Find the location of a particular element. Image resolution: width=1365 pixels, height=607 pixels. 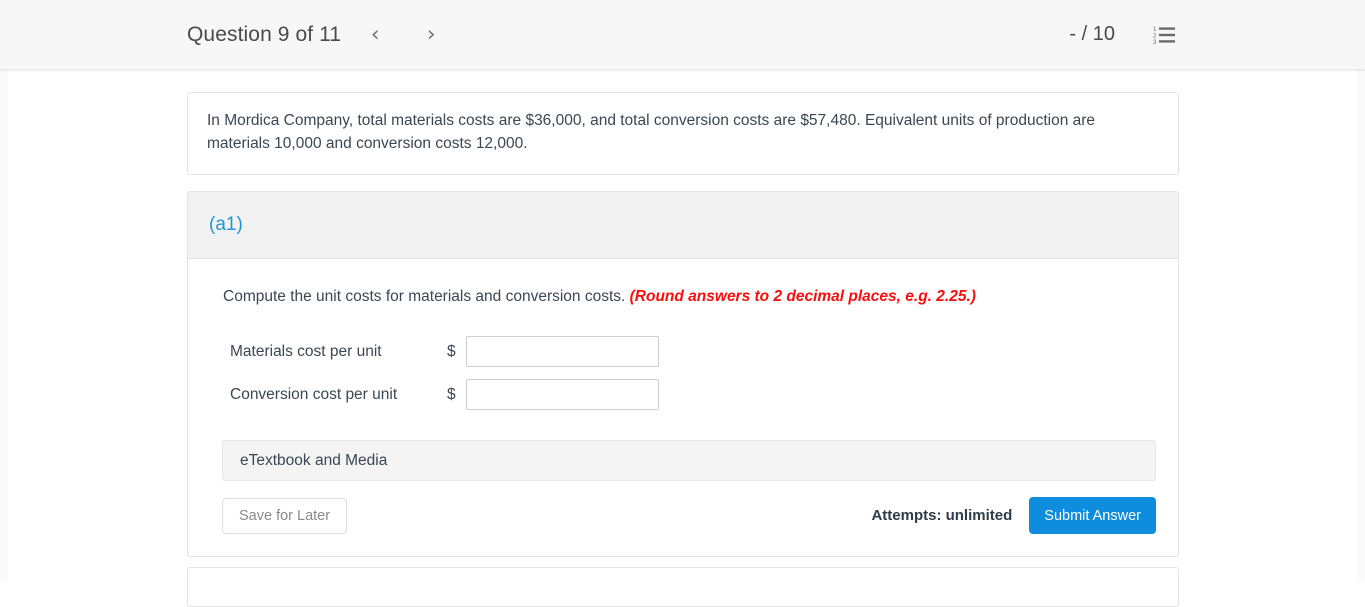

next-question-button: › is located at coordinates (431, 35).